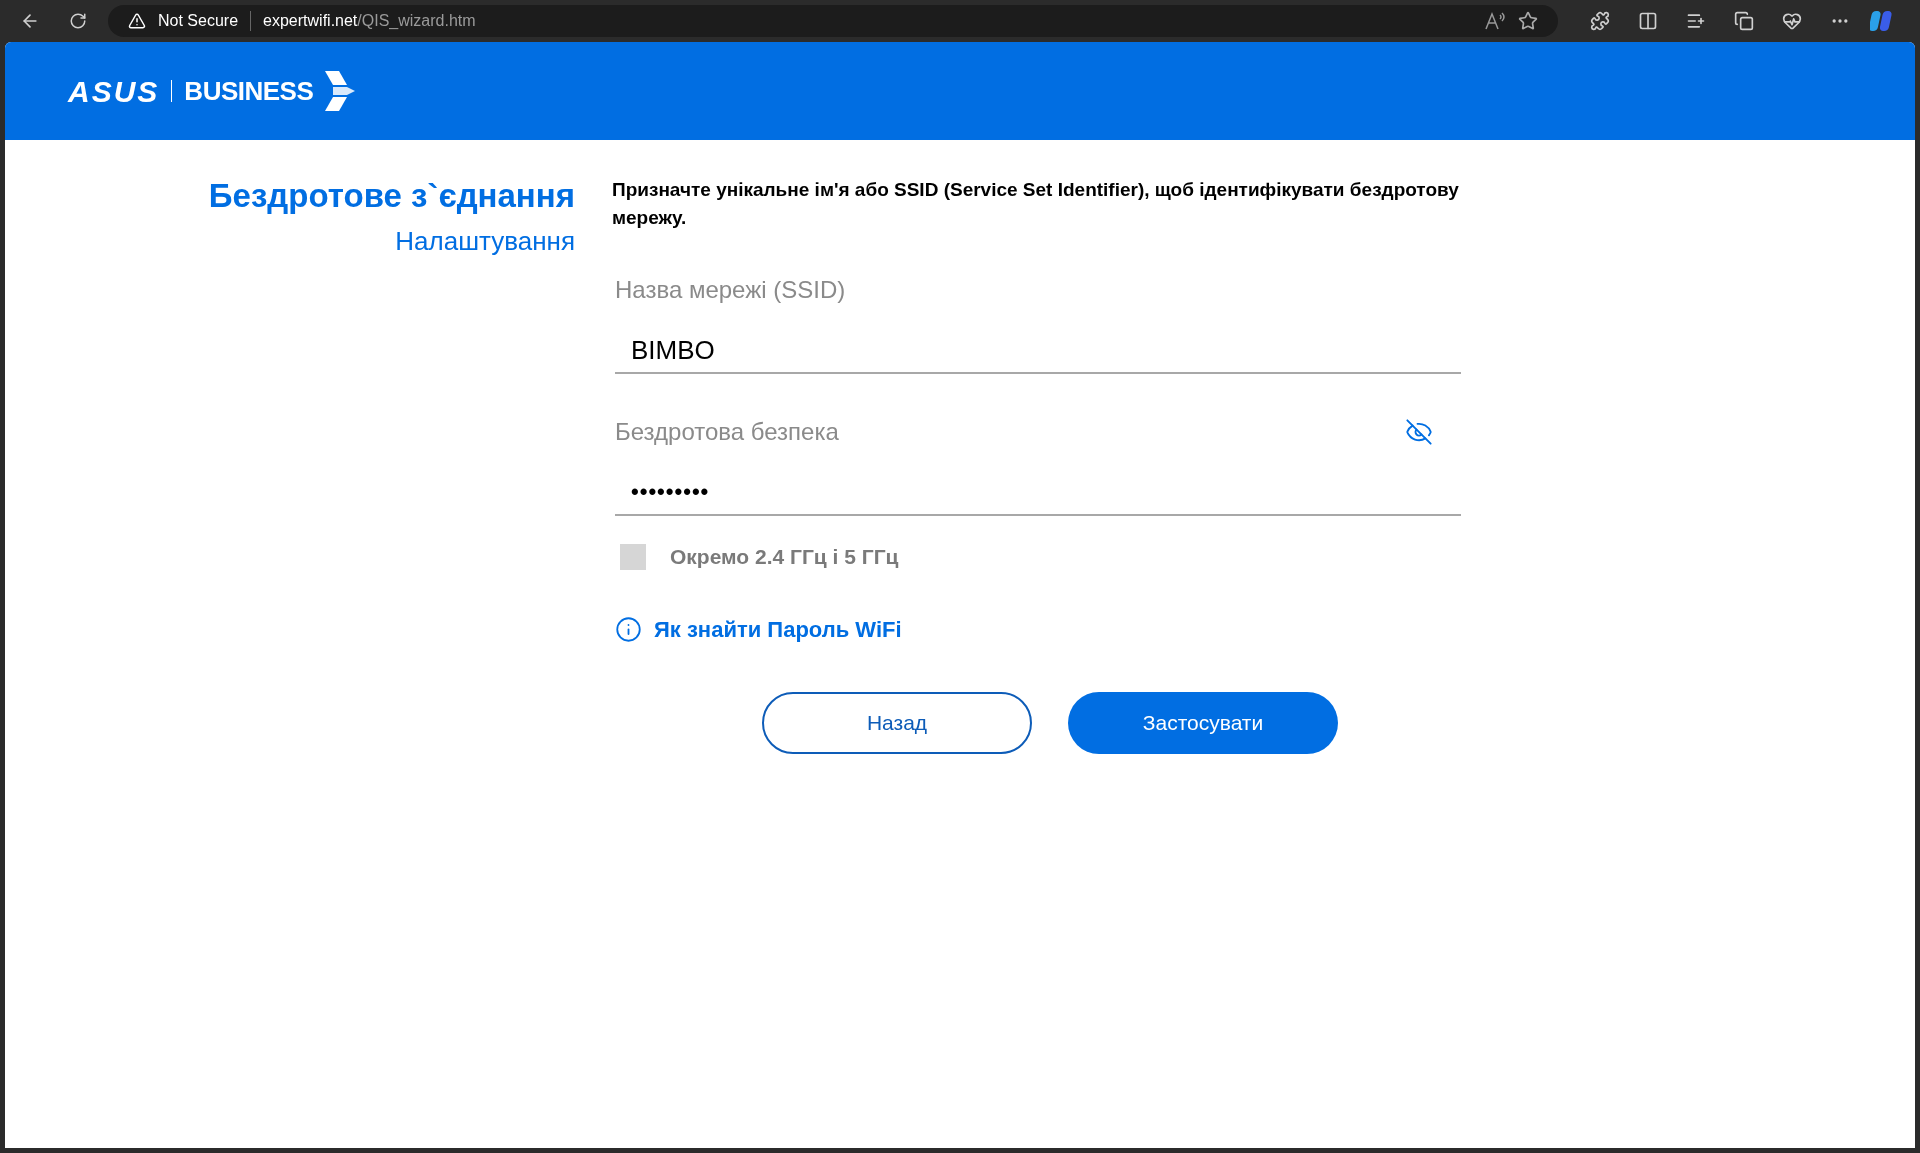 The width and height of the screenshot is (1920, 1153). Describe the element at coordinates (784, 557) in the screenshot. I see `checkbox-label: Окремо 2.4 ГГц і 5 ГГц` at that location.